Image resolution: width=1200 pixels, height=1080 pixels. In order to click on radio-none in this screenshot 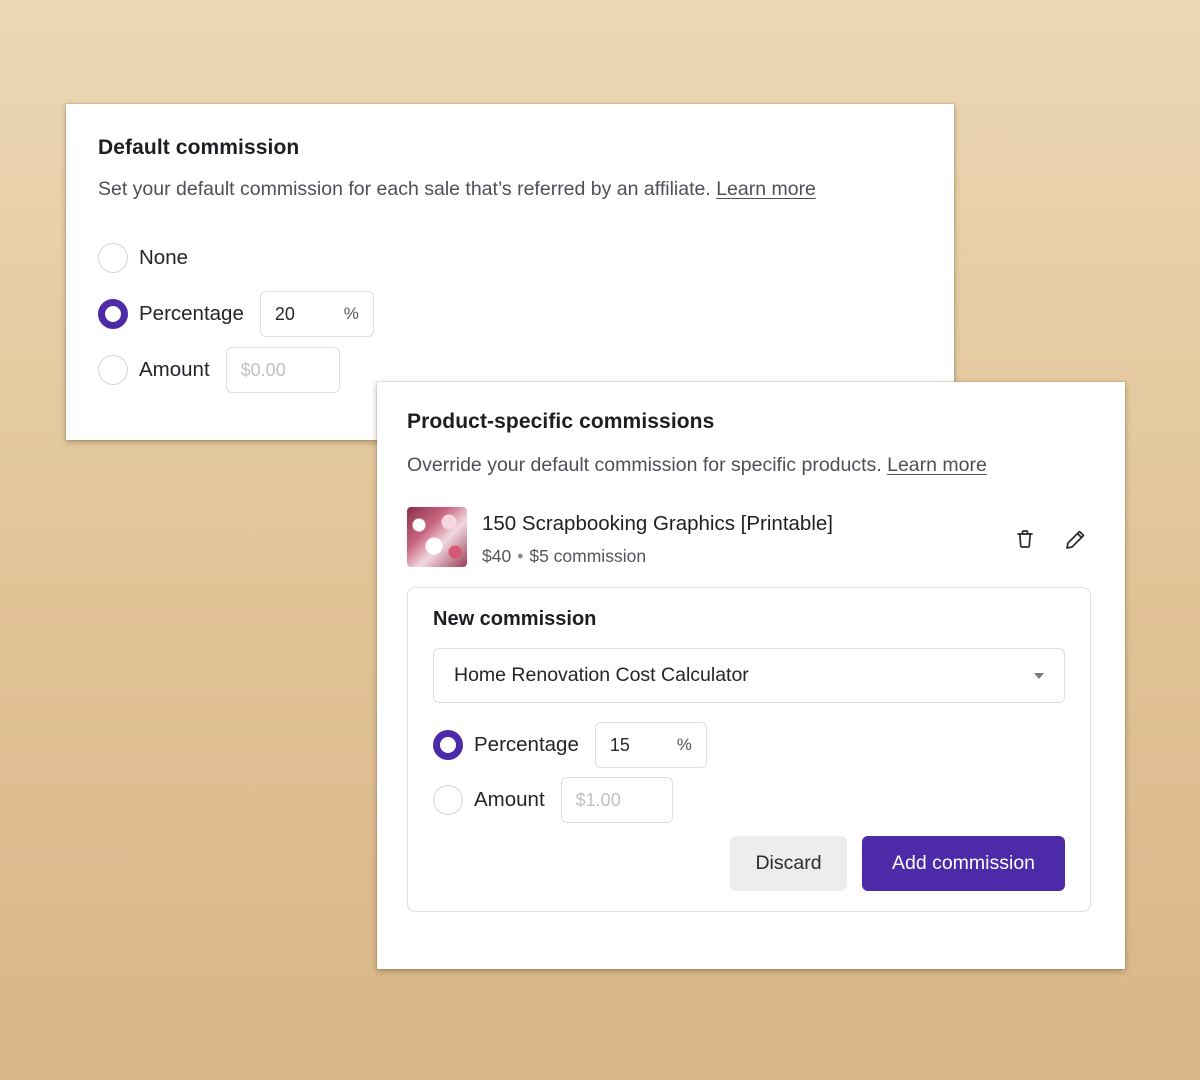, I will do `click(113, 258)`.